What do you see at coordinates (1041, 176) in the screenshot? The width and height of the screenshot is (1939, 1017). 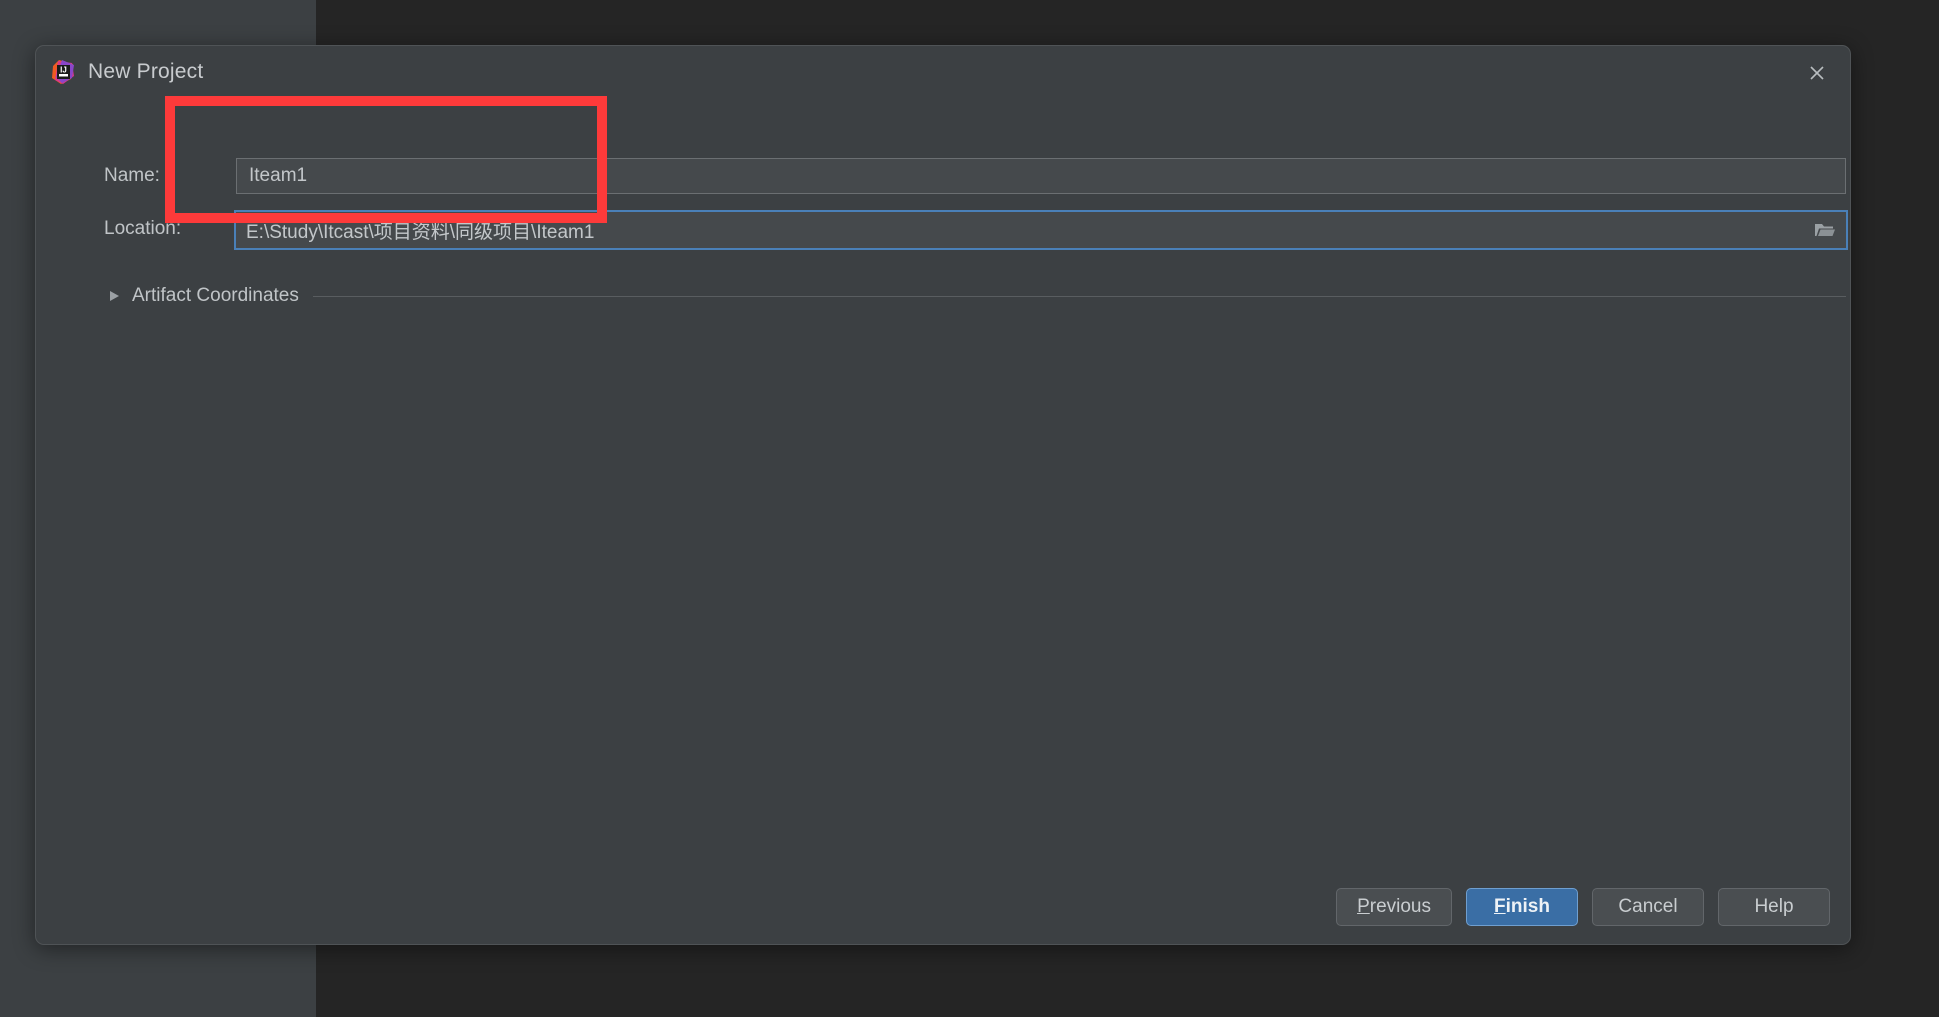 I see `project-name-input` at bounding box center [1041, 176].